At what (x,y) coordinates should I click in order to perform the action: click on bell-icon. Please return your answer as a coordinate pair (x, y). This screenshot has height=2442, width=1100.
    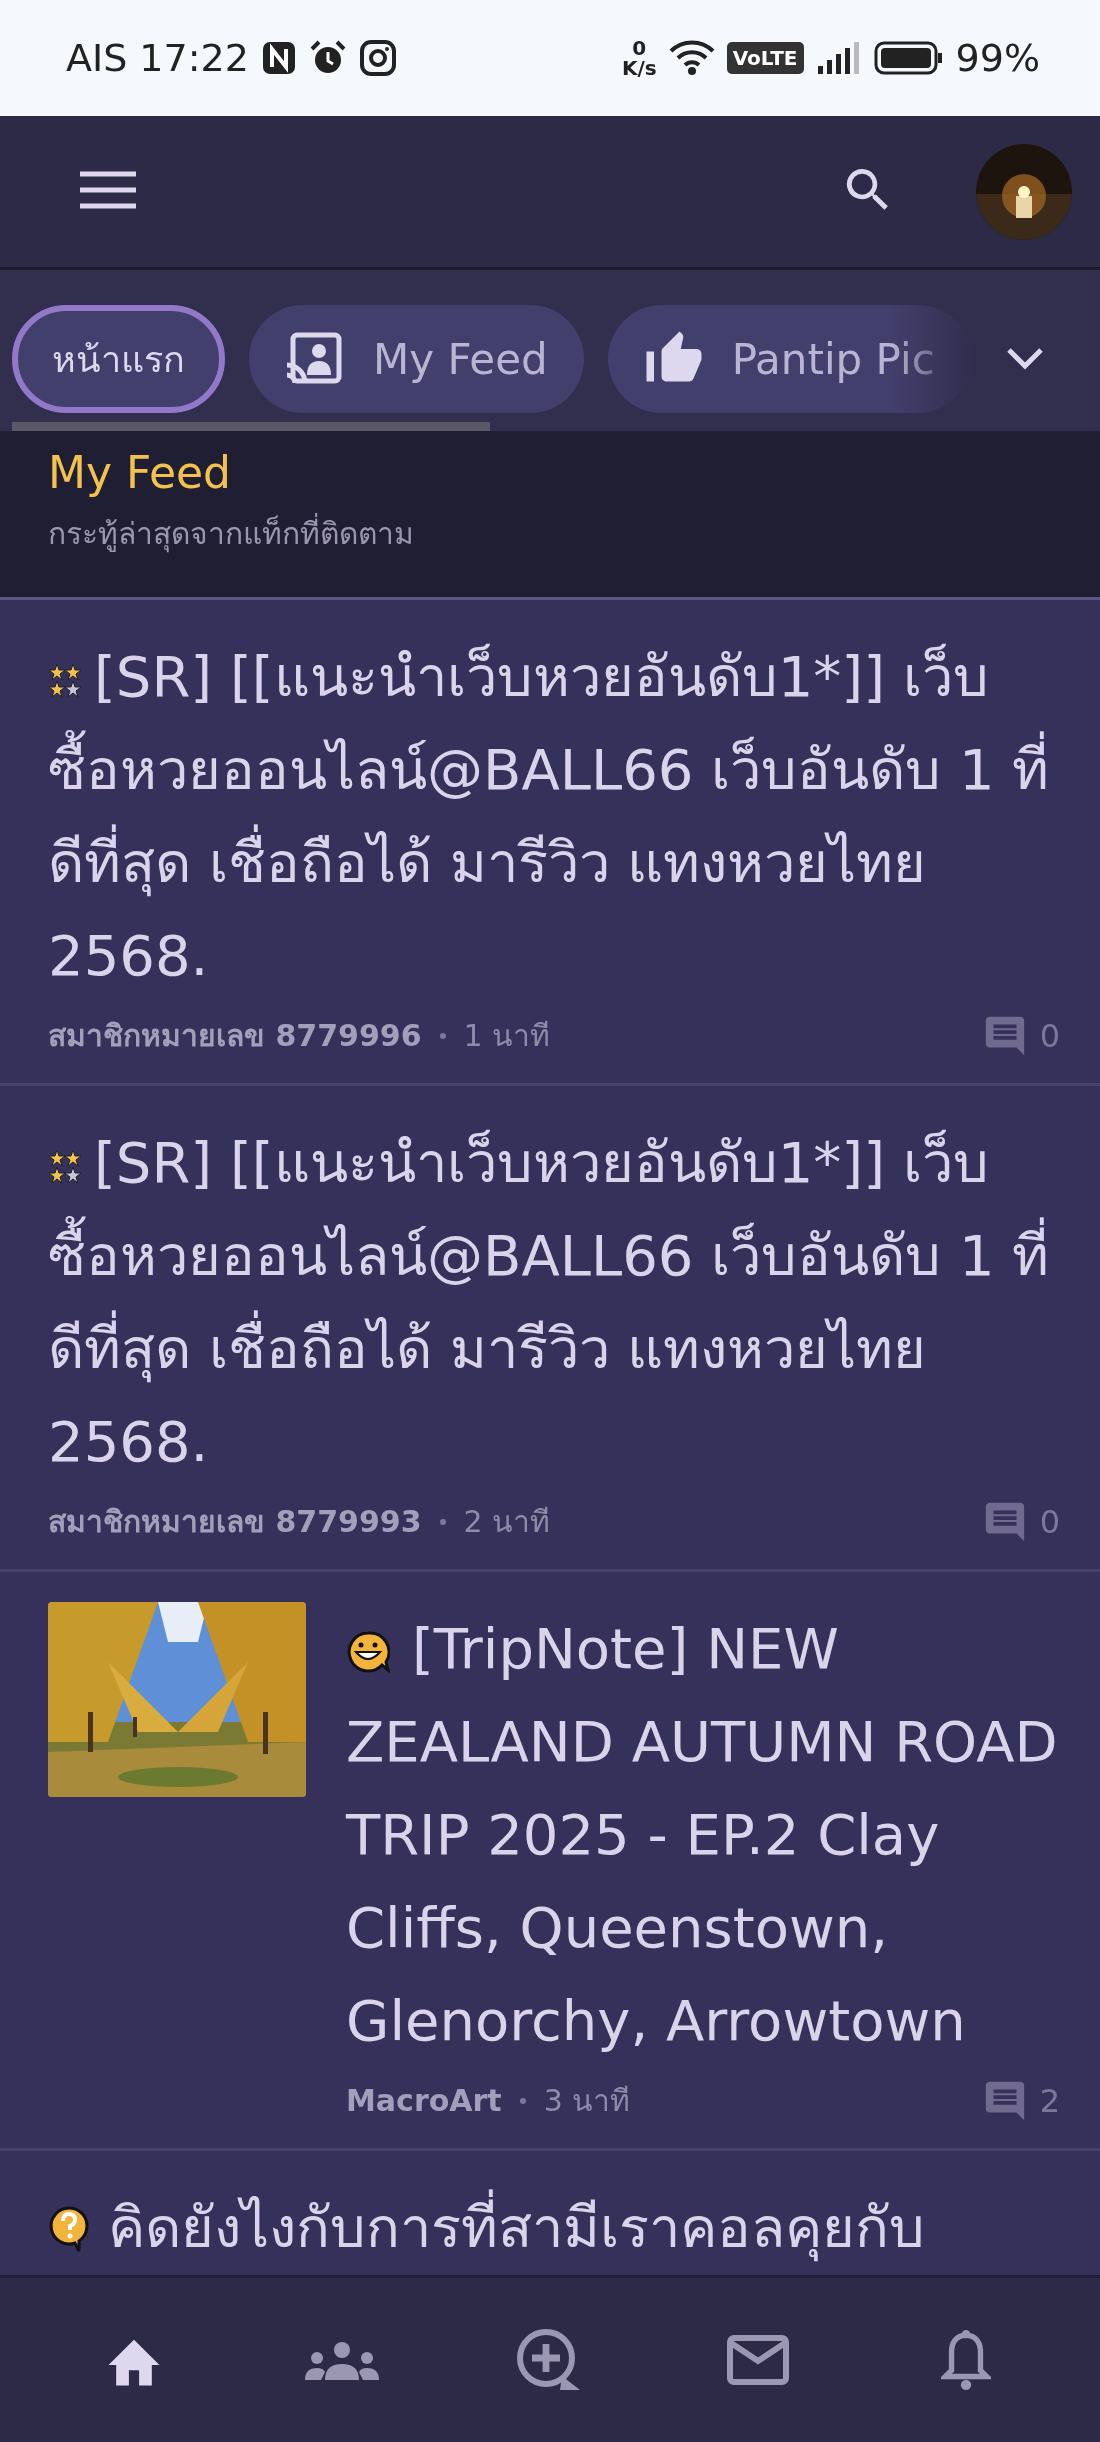
    Looking at the image, I should click on (966, 2360).